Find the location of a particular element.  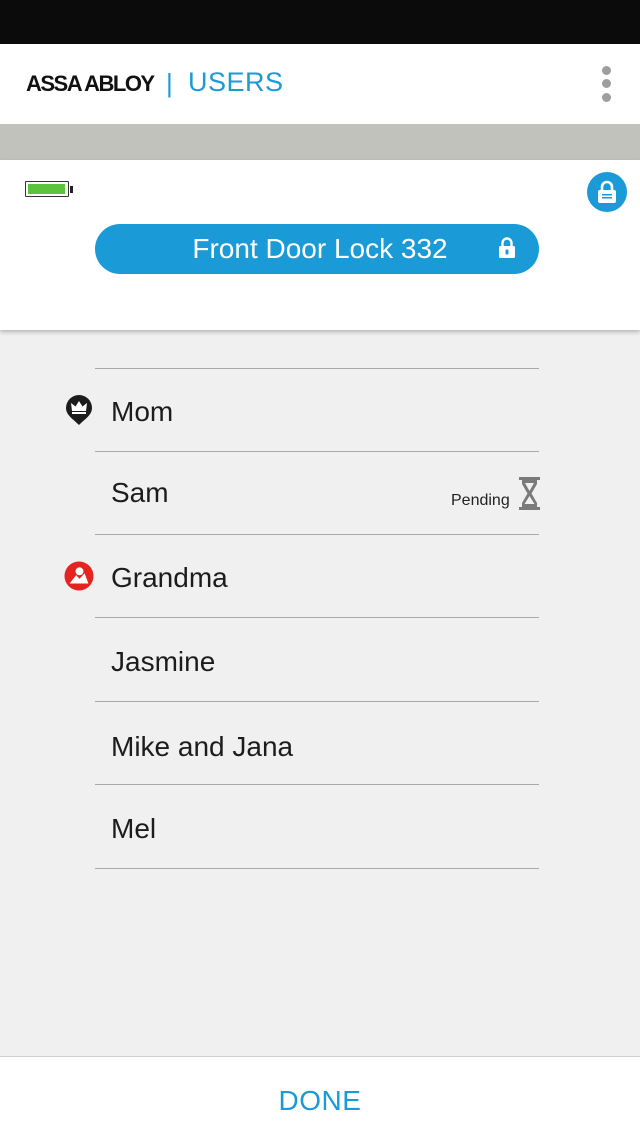

list-item-mel: Mel is located at coordinates (320, 827).